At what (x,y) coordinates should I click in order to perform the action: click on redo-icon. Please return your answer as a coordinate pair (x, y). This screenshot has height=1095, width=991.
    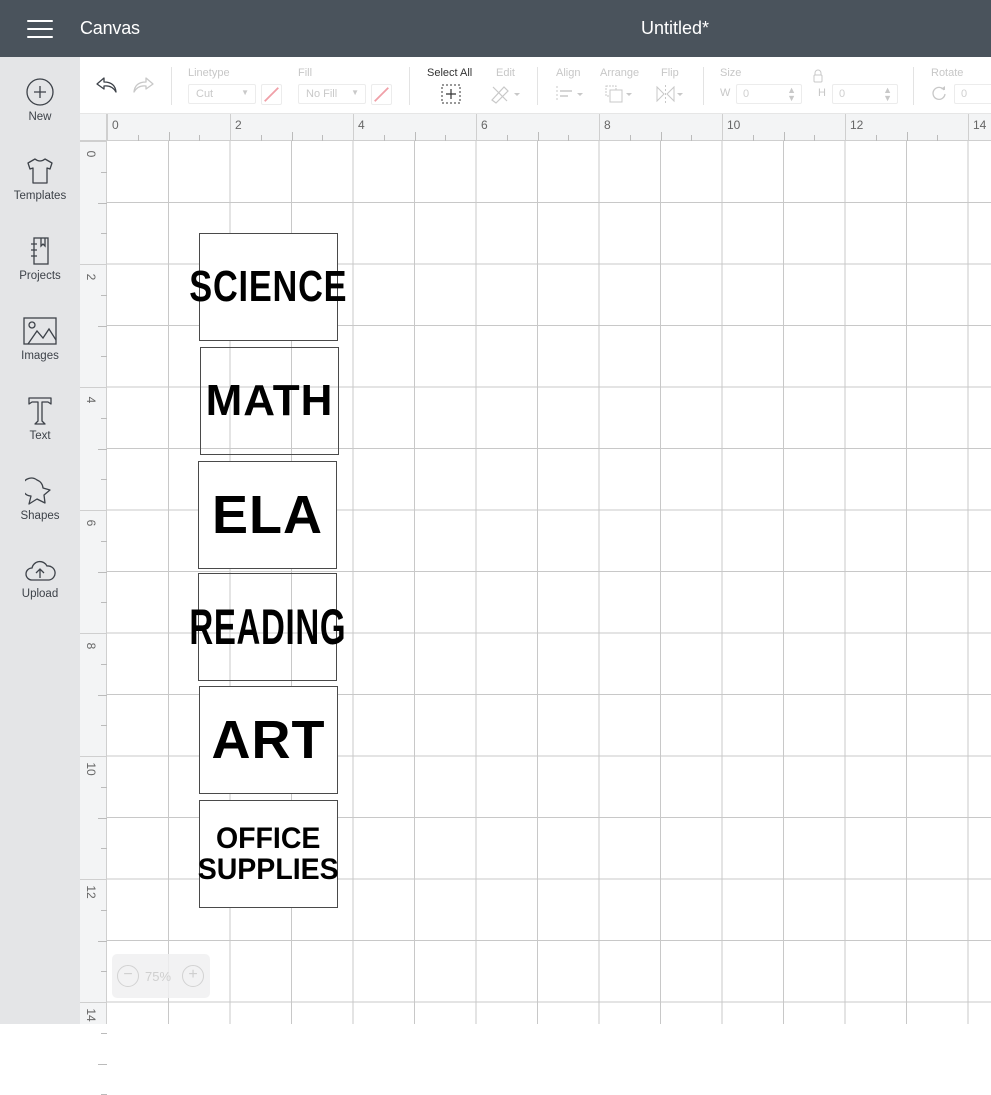
    Looking at the image, I should click on (143, 85).